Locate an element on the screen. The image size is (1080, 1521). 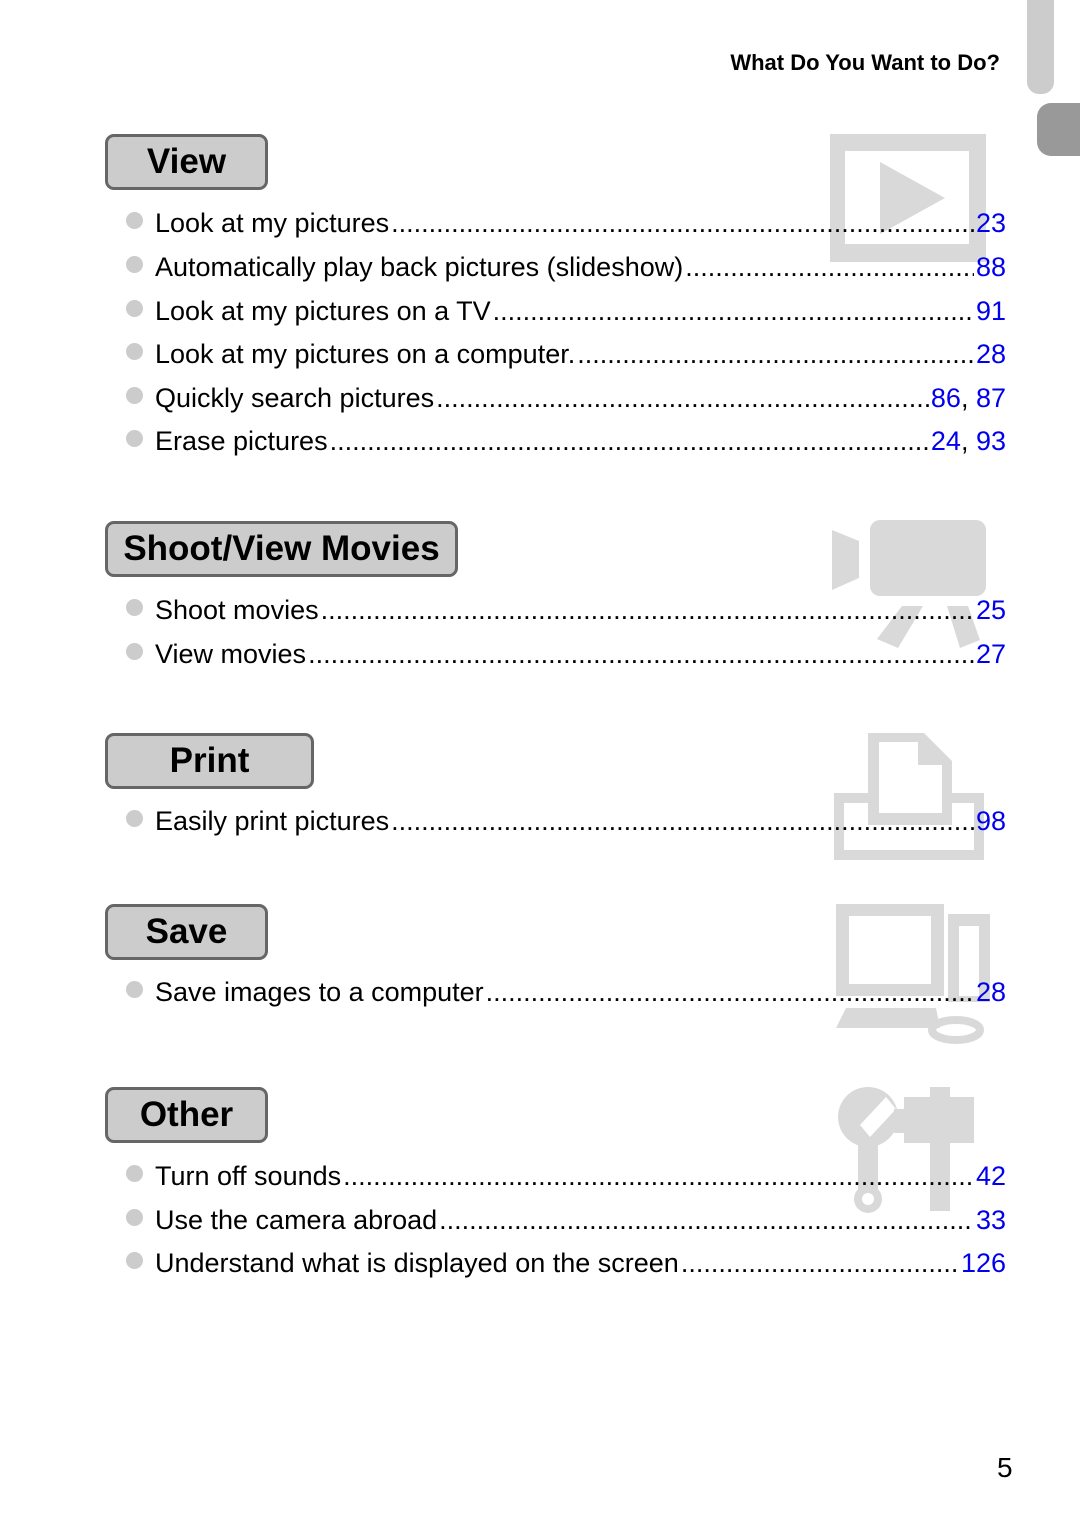
list-item: Shoot movies 25 is located at coordinates (566, 610).